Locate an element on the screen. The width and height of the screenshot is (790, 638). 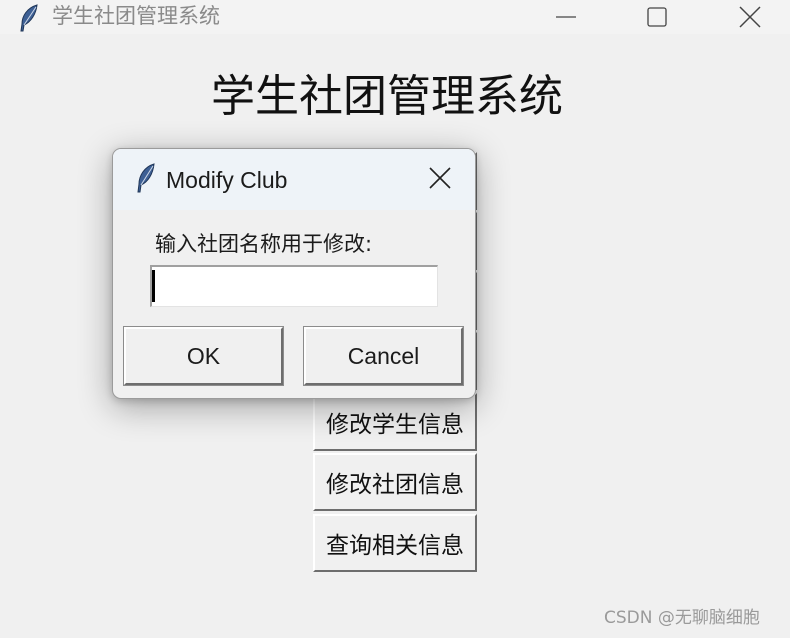
club-name-input is located at coordinates (294, 286).